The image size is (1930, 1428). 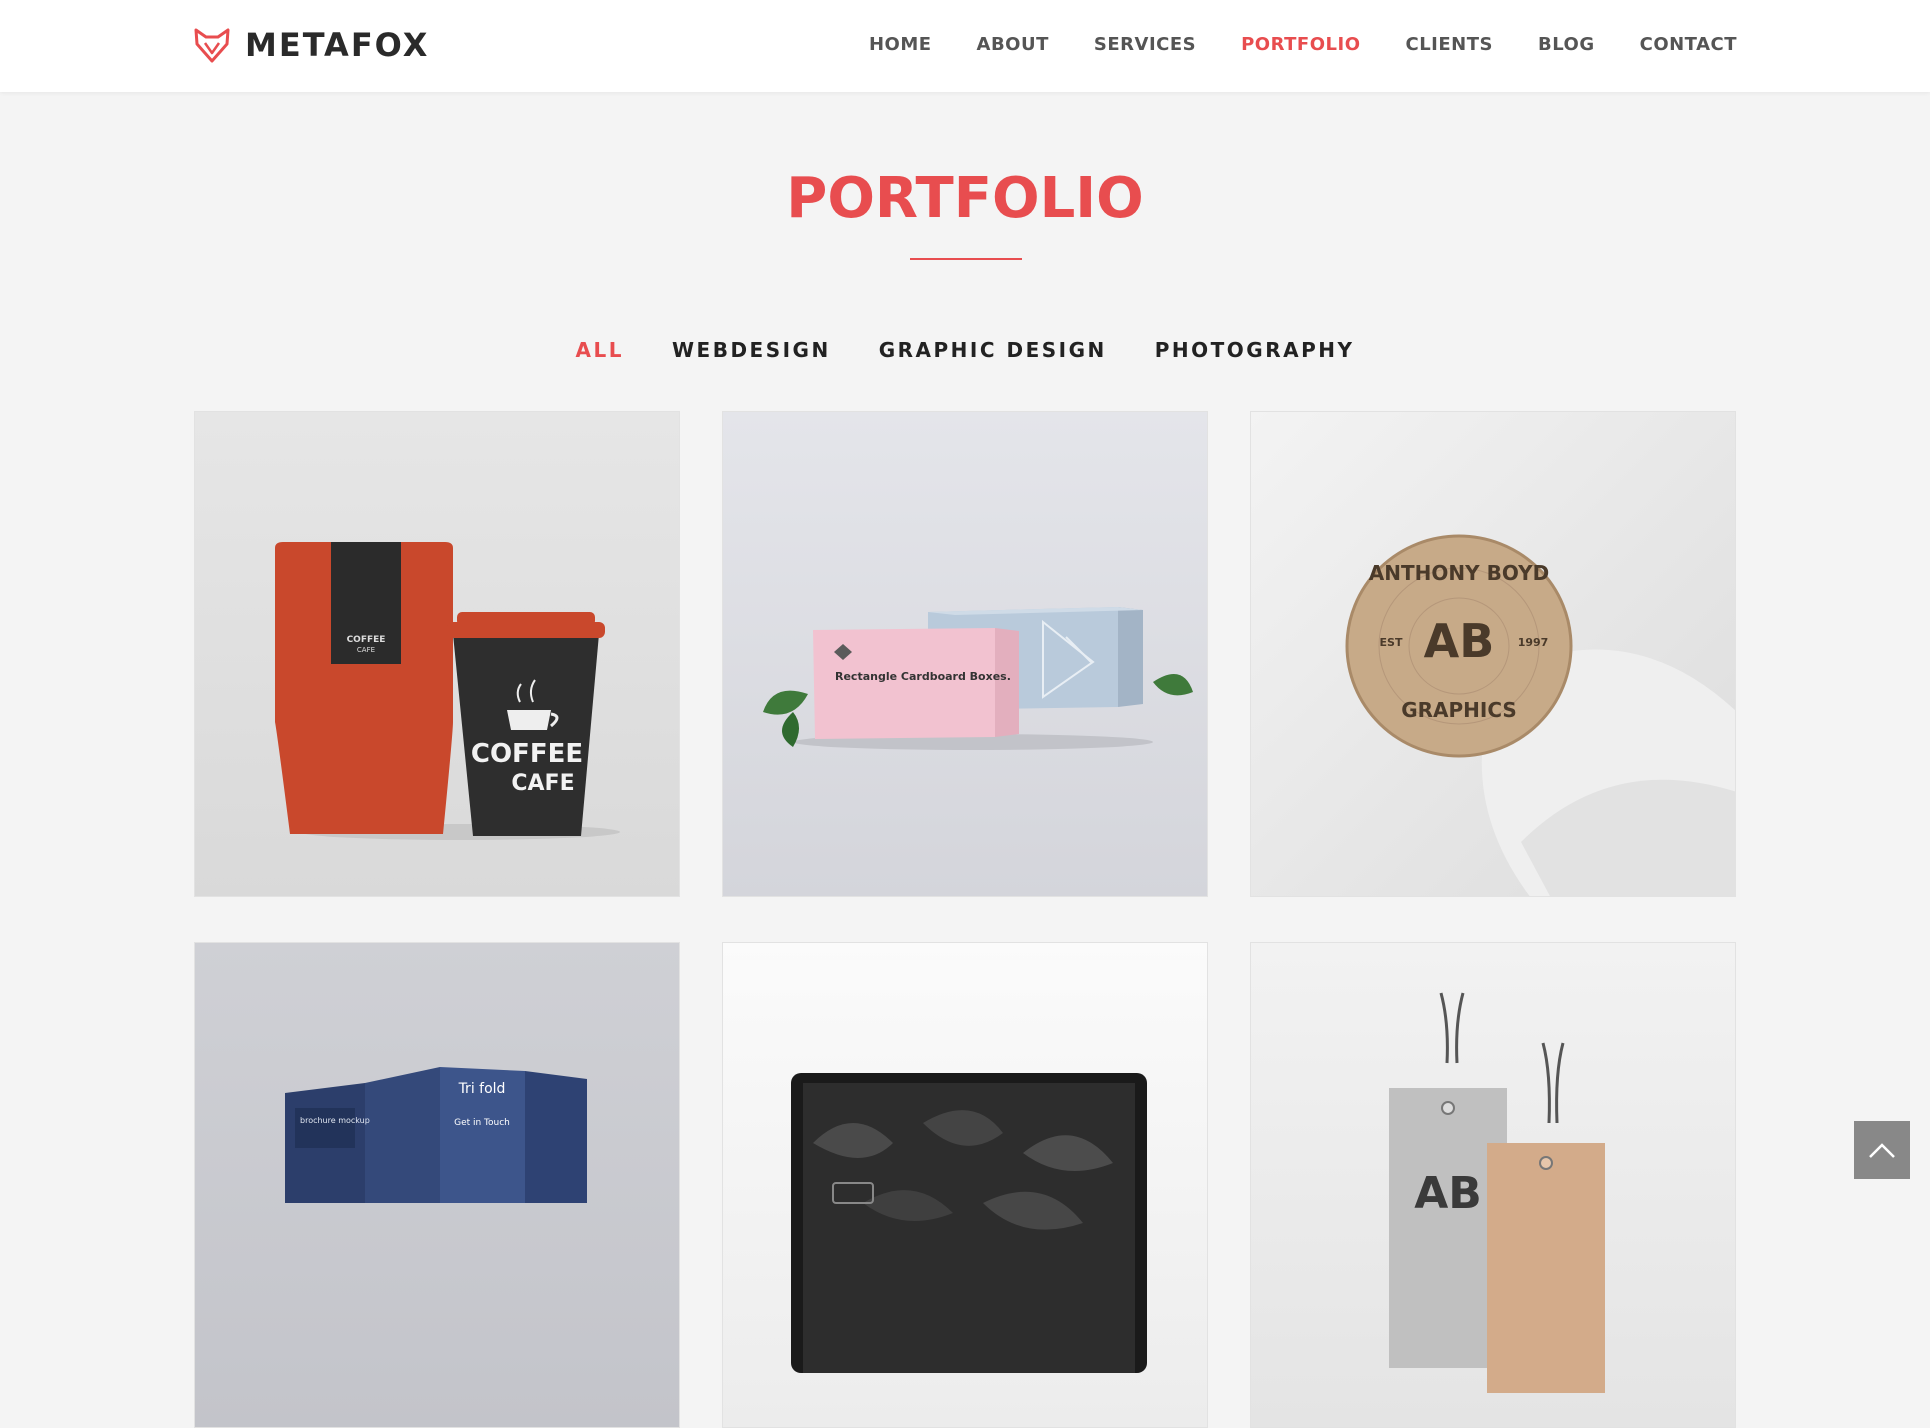 I want to click on portfolio-item-wood-logo: ANTHONY BOYD AB EST 1997 GRAPHICS, so click(x=1493, y=654).